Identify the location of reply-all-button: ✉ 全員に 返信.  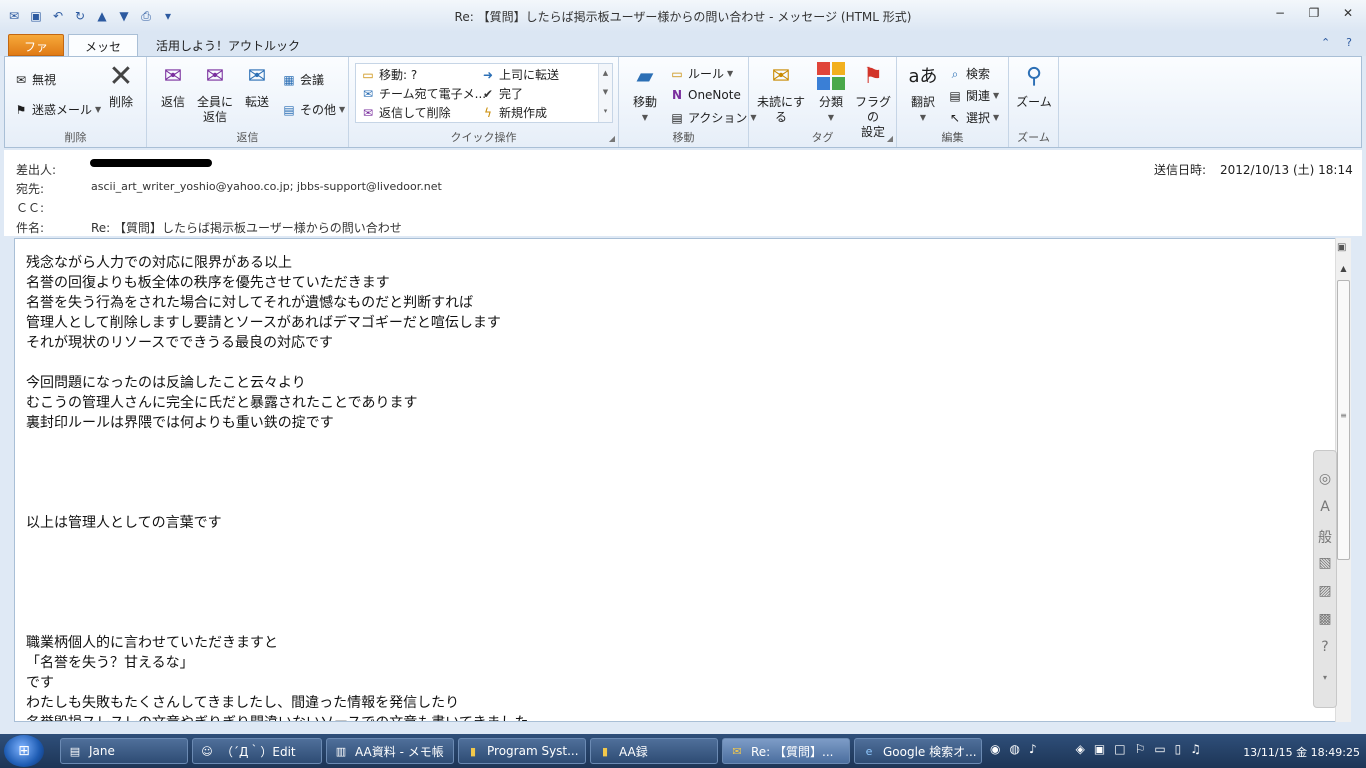
(215, 93).